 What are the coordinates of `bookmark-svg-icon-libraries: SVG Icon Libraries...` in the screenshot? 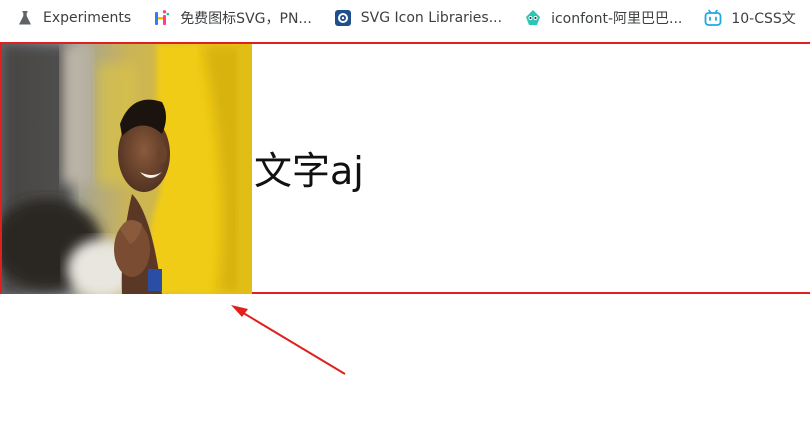 It's located at (422, 18).